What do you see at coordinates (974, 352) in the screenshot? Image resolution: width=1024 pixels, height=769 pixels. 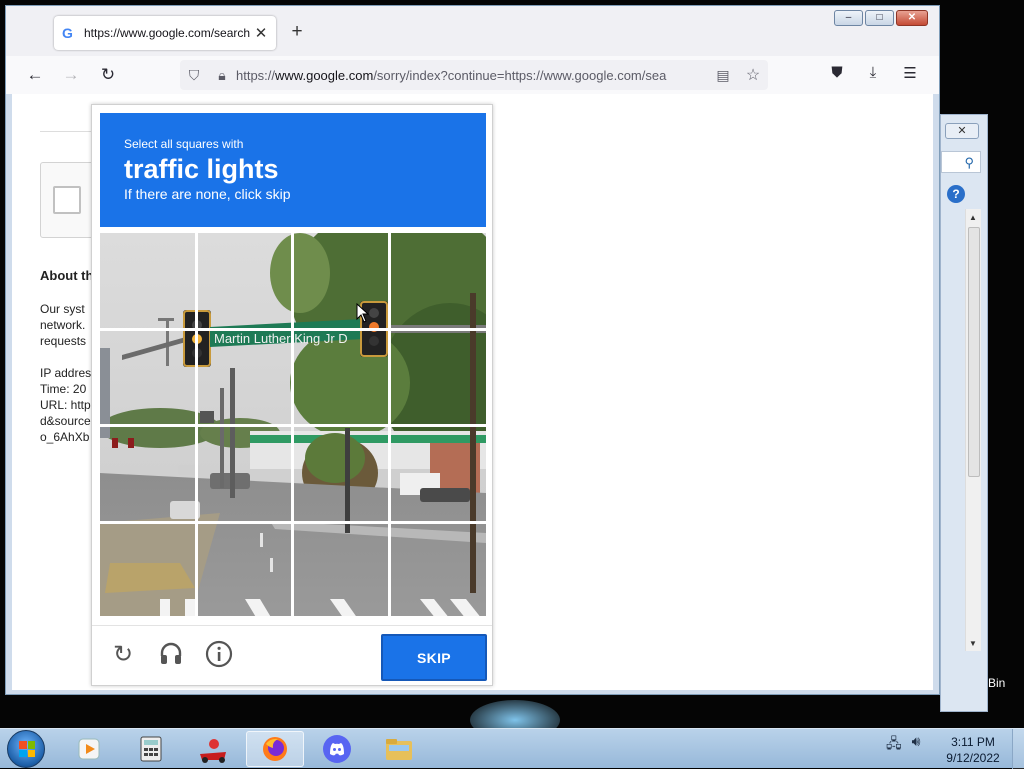 I see `scrollbar-thumb` at bounding box center [974, 352].